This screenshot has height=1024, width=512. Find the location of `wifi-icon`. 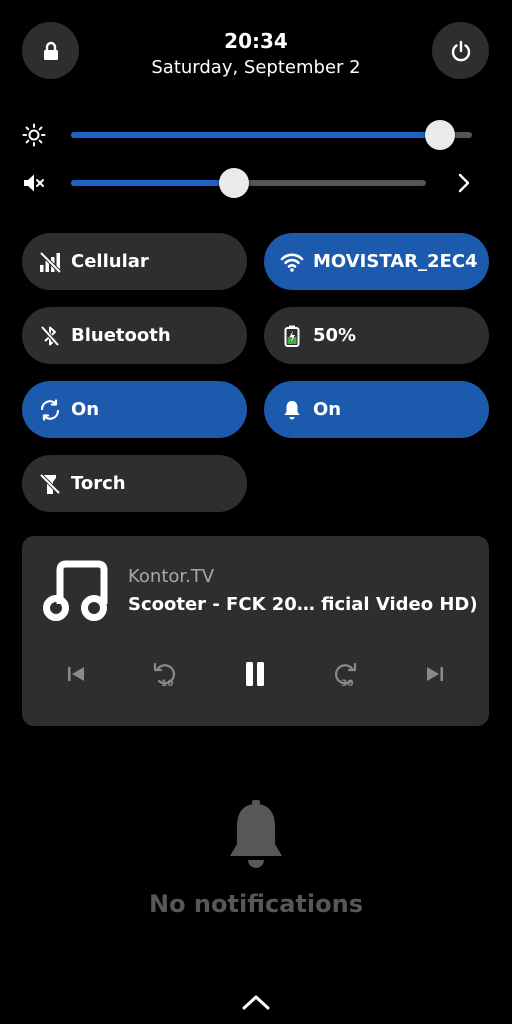

wifi-icon is located at coordinates (292, 262).